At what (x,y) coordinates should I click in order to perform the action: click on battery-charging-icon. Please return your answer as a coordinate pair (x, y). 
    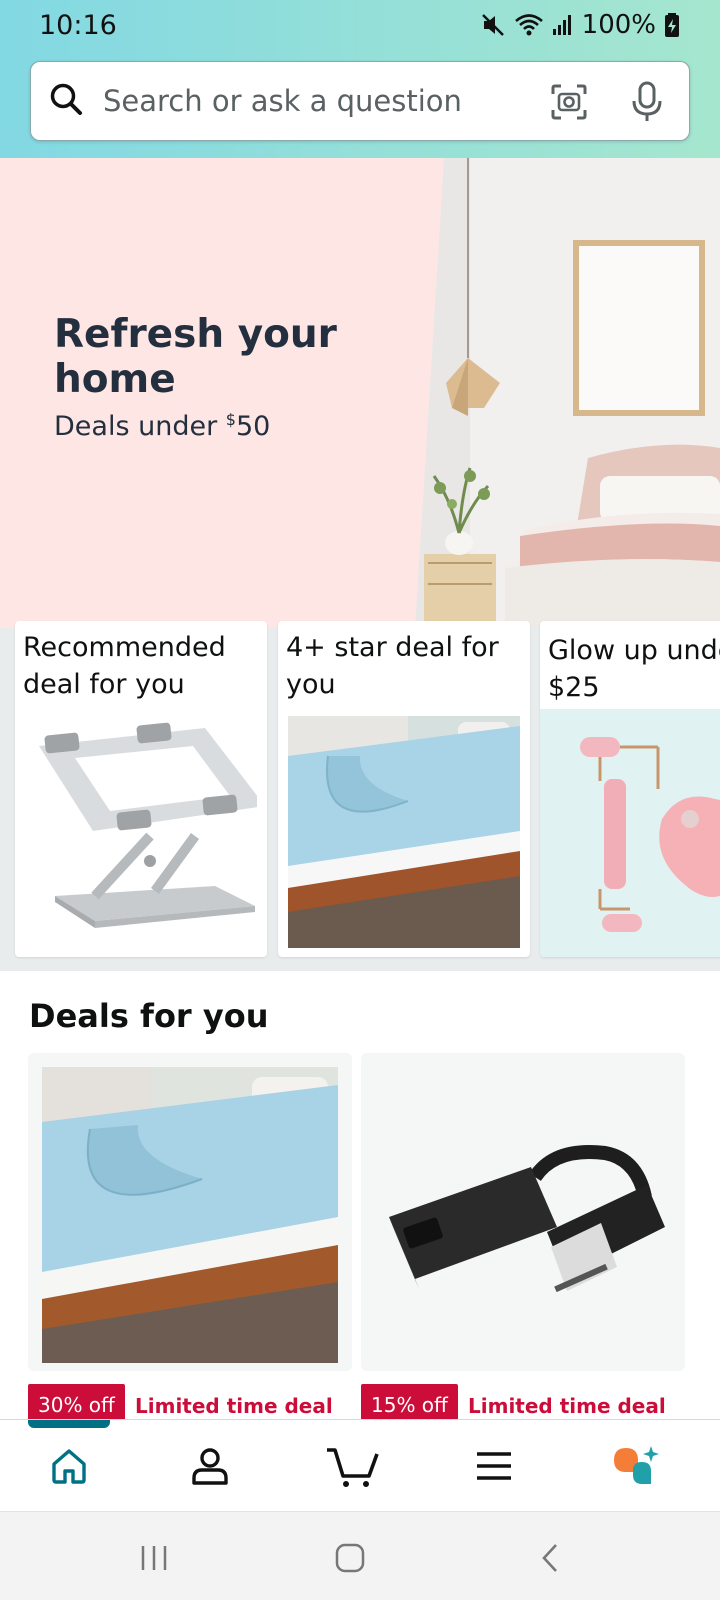
    Looking at the image, I should click on (672, 25).